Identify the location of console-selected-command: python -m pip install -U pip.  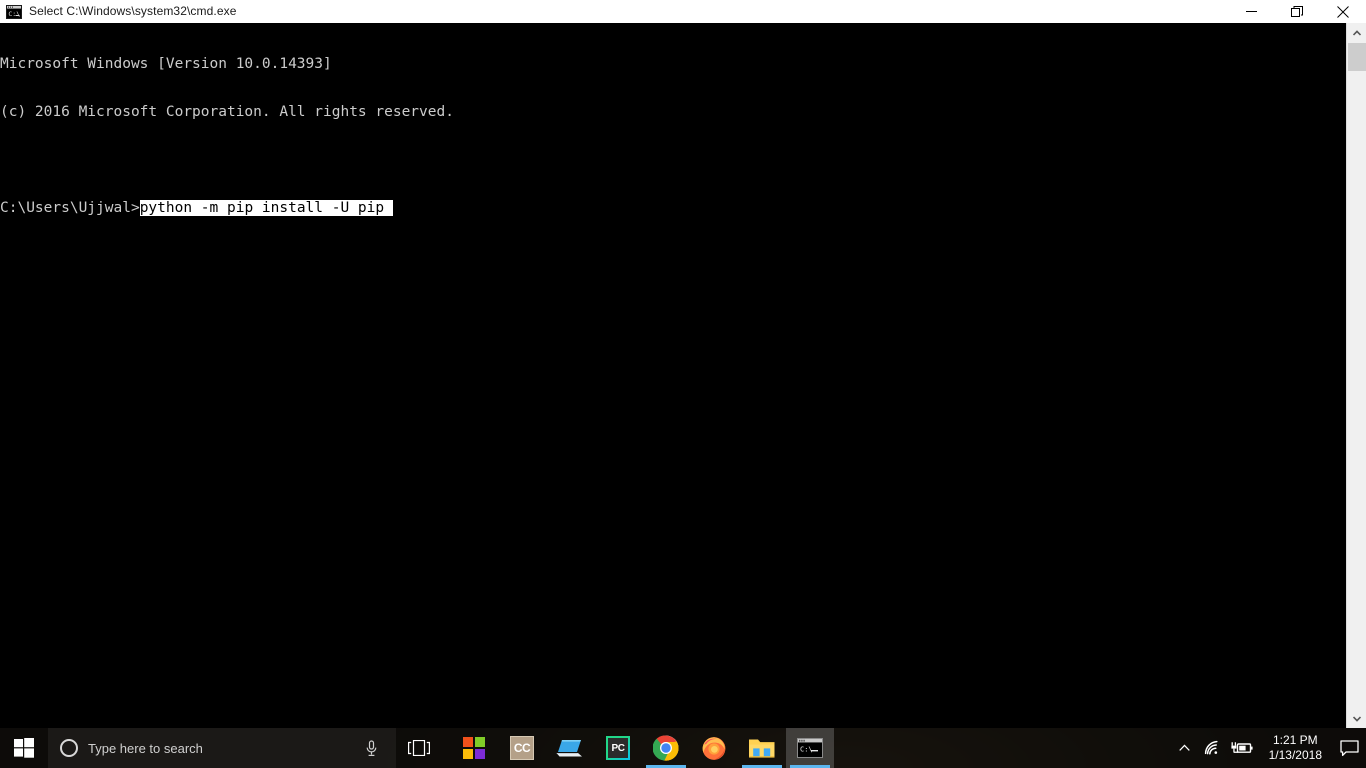
(266, 208).